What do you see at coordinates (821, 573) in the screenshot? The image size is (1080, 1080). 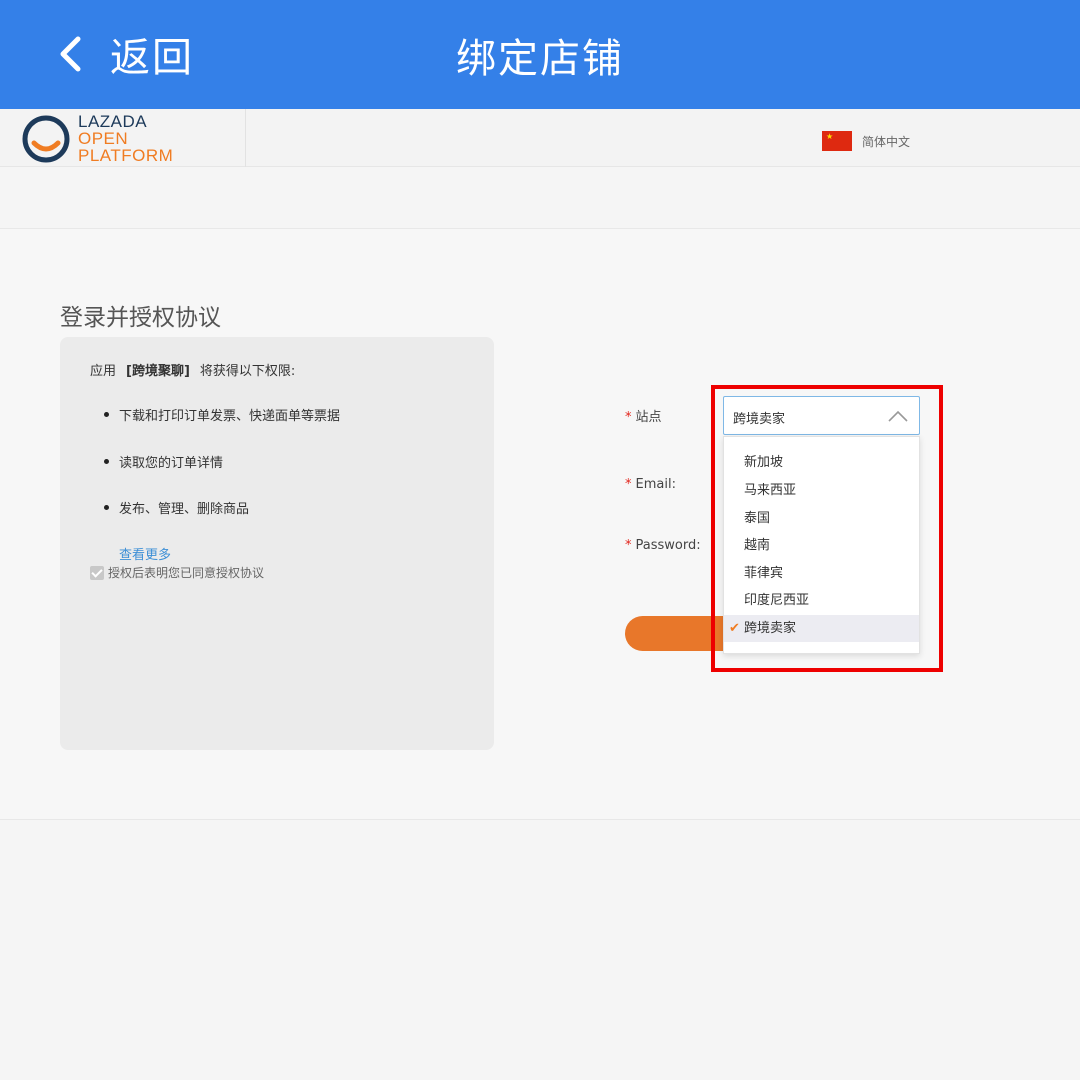 I see `site-option: 菲律宾` at bounding box center [821, 573].